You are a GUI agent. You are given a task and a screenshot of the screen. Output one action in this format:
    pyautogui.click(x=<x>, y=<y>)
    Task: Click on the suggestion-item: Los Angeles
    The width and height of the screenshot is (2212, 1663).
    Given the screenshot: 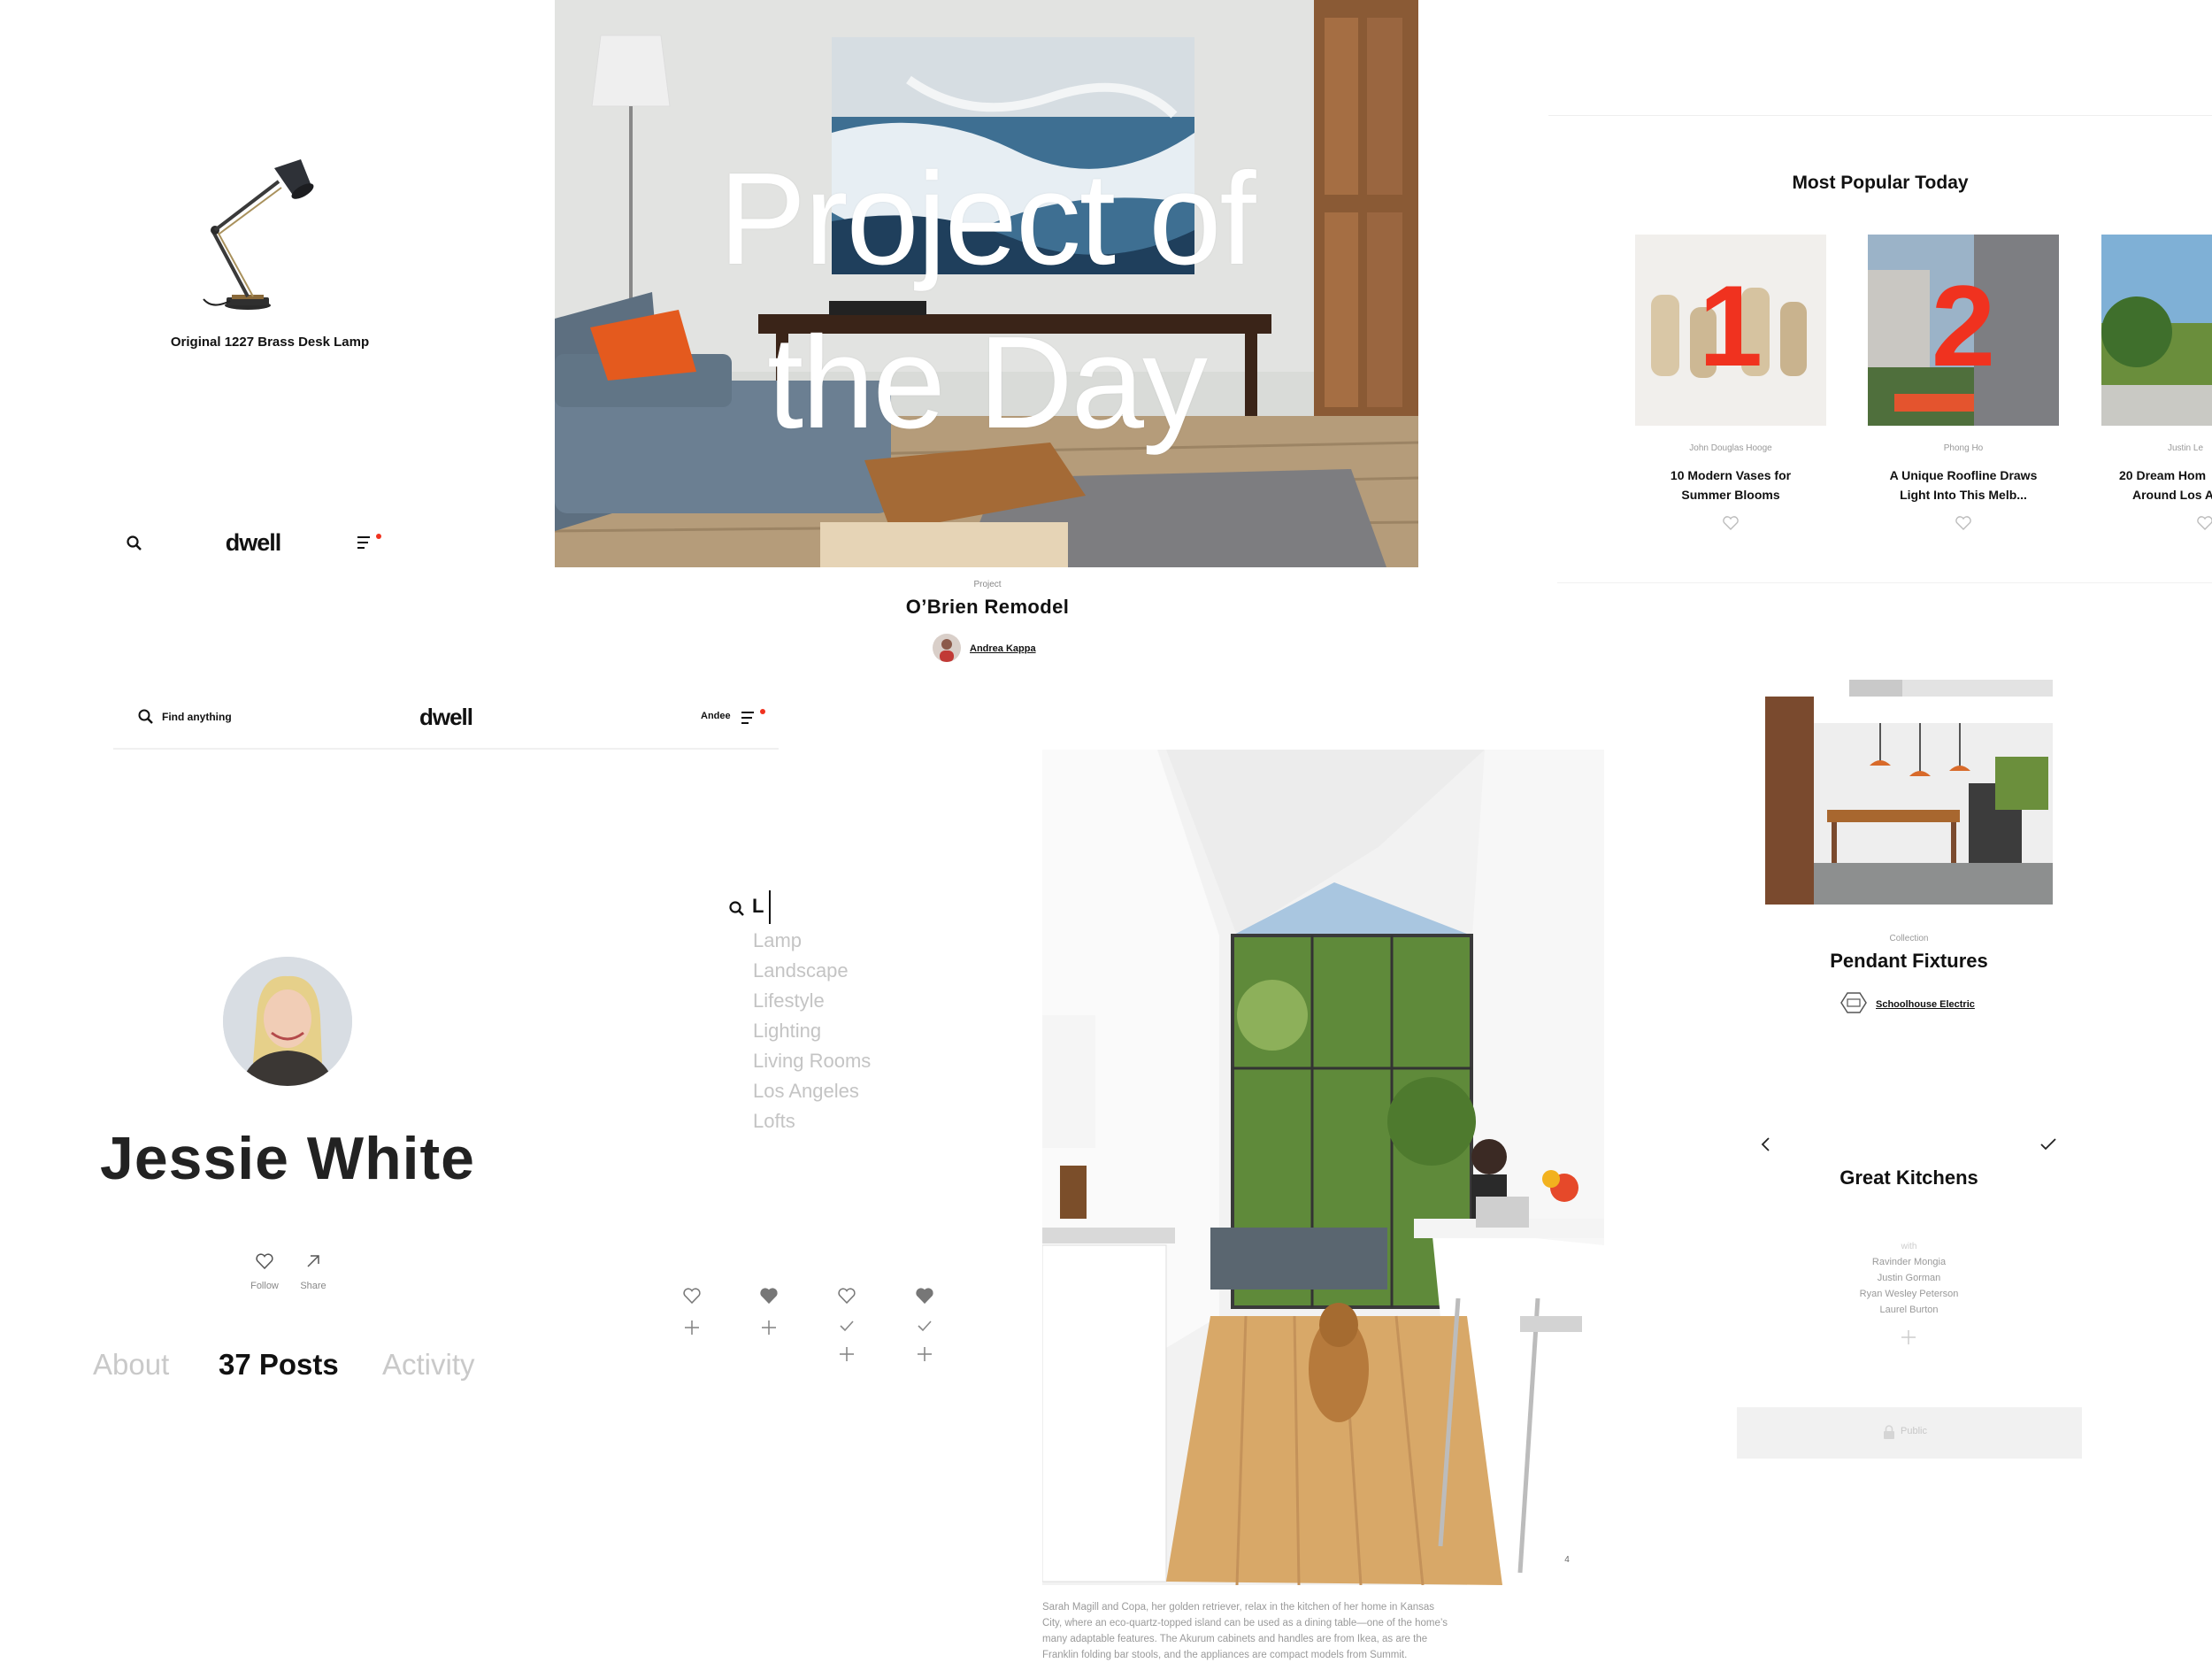 What is the action you would take?
    pyautogui.click(x=806, y=1091)
    